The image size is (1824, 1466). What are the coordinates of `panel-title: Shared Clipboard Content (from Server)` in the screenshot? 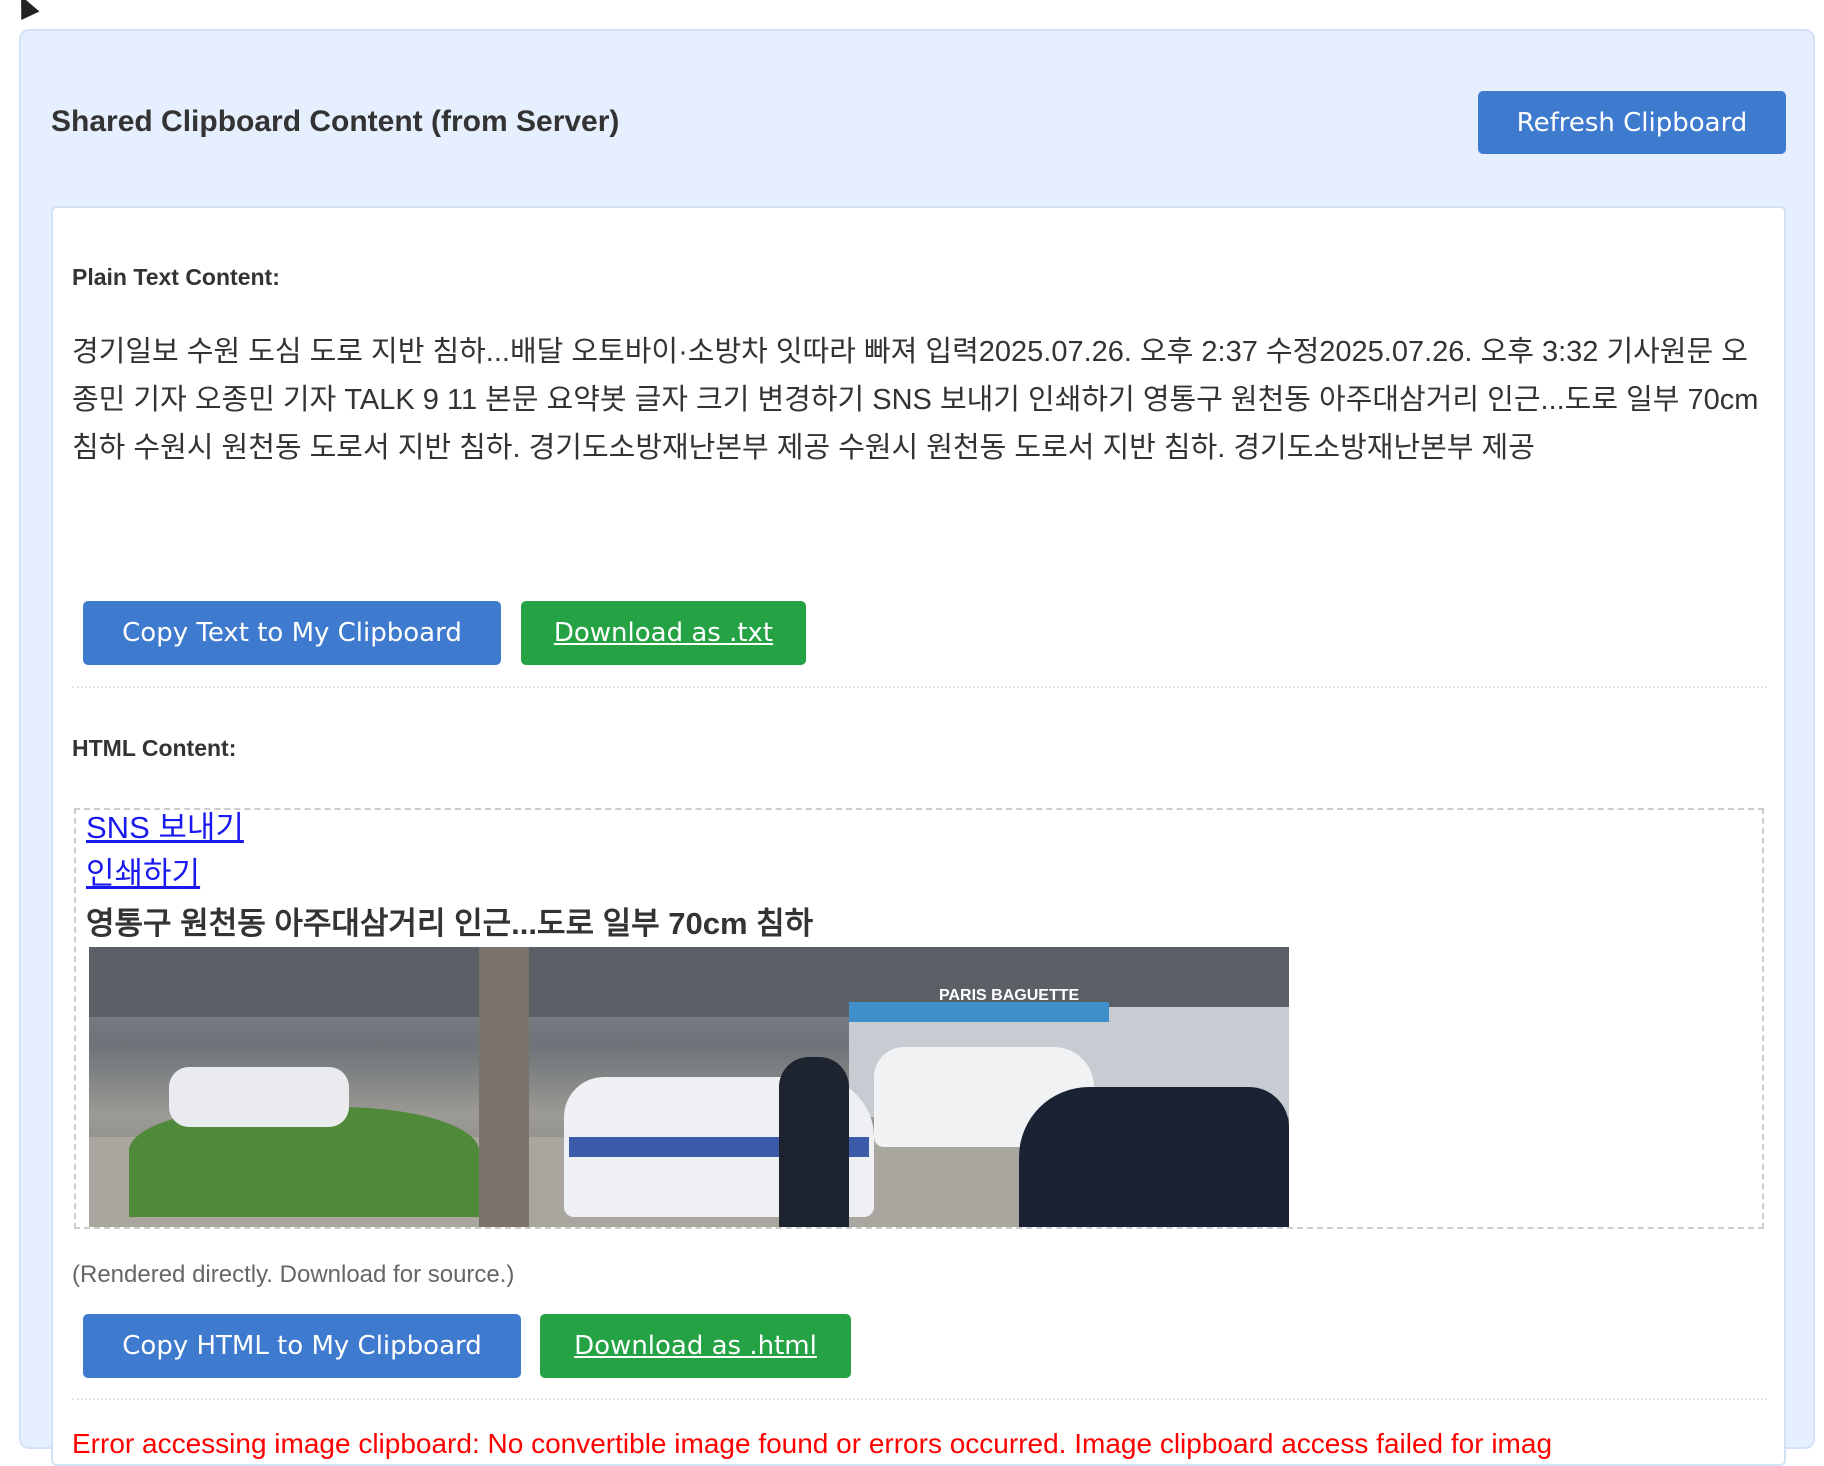 It's located at (335, 121).